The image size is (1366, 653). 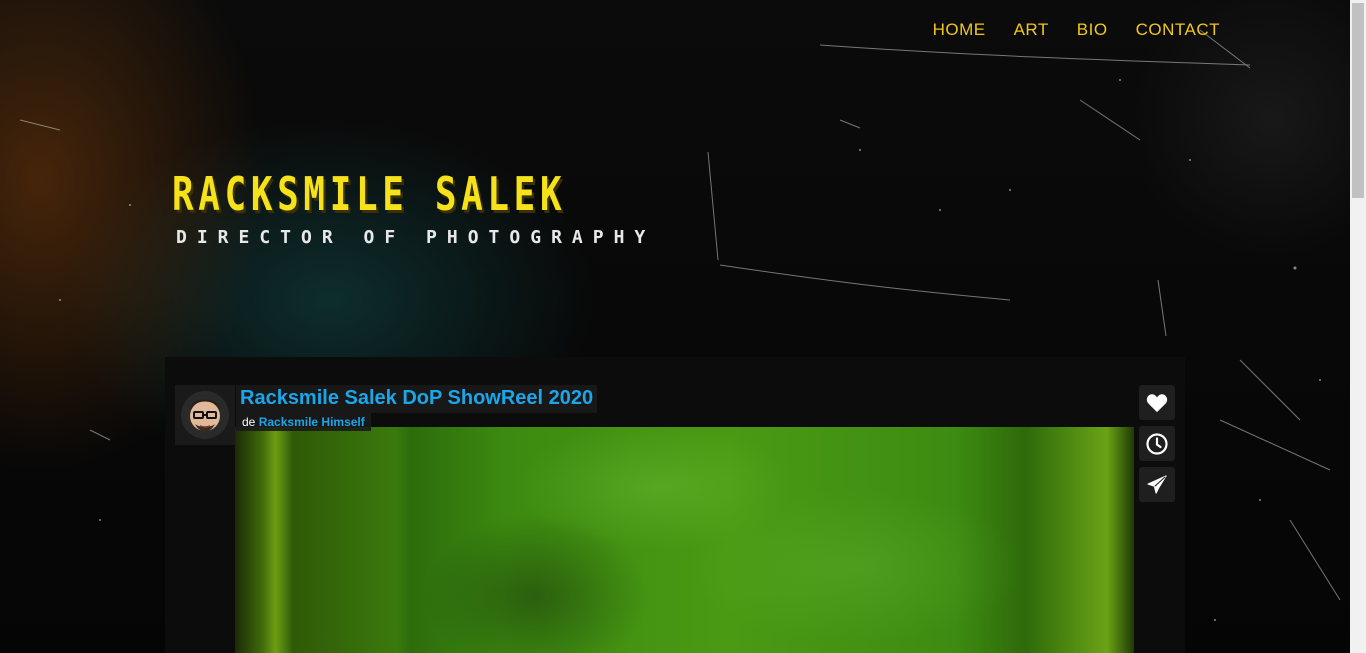 I want to click on paper-plane-icon, so click(x=1157, y=484).